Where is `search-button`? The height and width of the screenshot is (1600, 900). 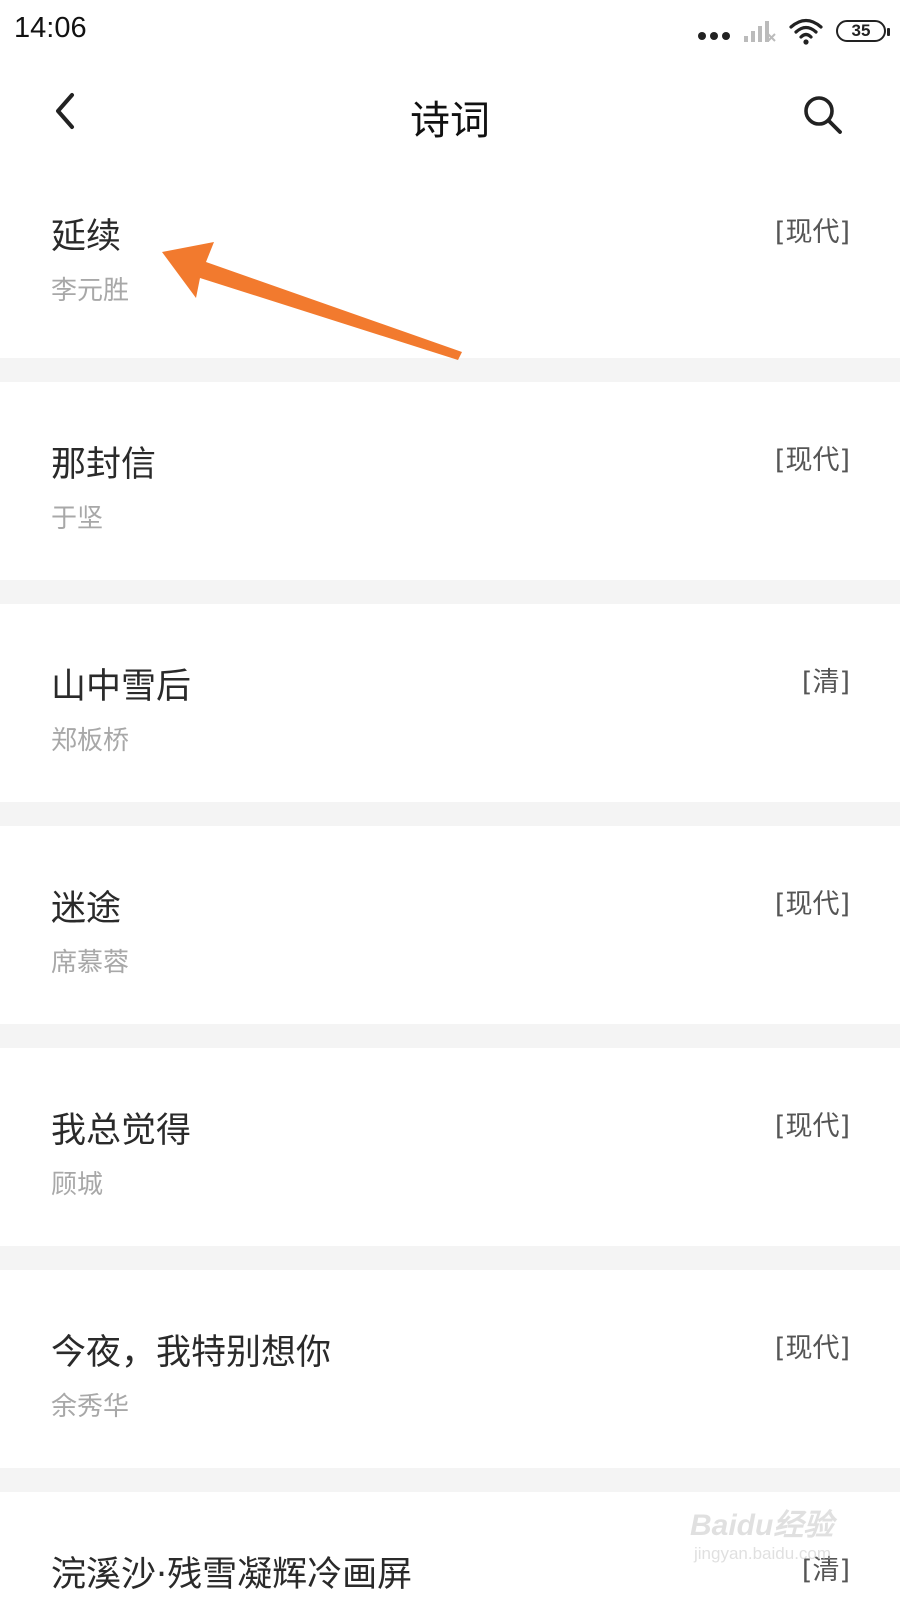
search-button is located at coordinates (823, 115).